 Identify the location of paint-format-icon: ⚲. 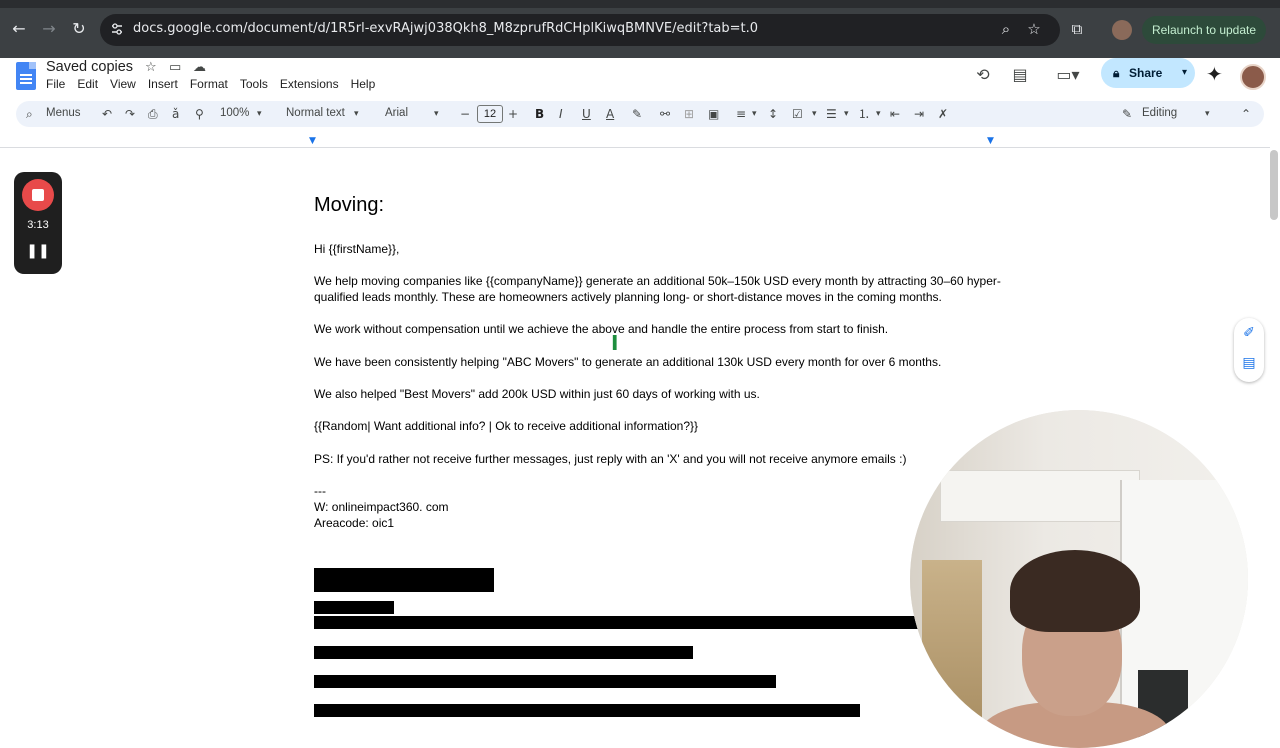
(199, 114).